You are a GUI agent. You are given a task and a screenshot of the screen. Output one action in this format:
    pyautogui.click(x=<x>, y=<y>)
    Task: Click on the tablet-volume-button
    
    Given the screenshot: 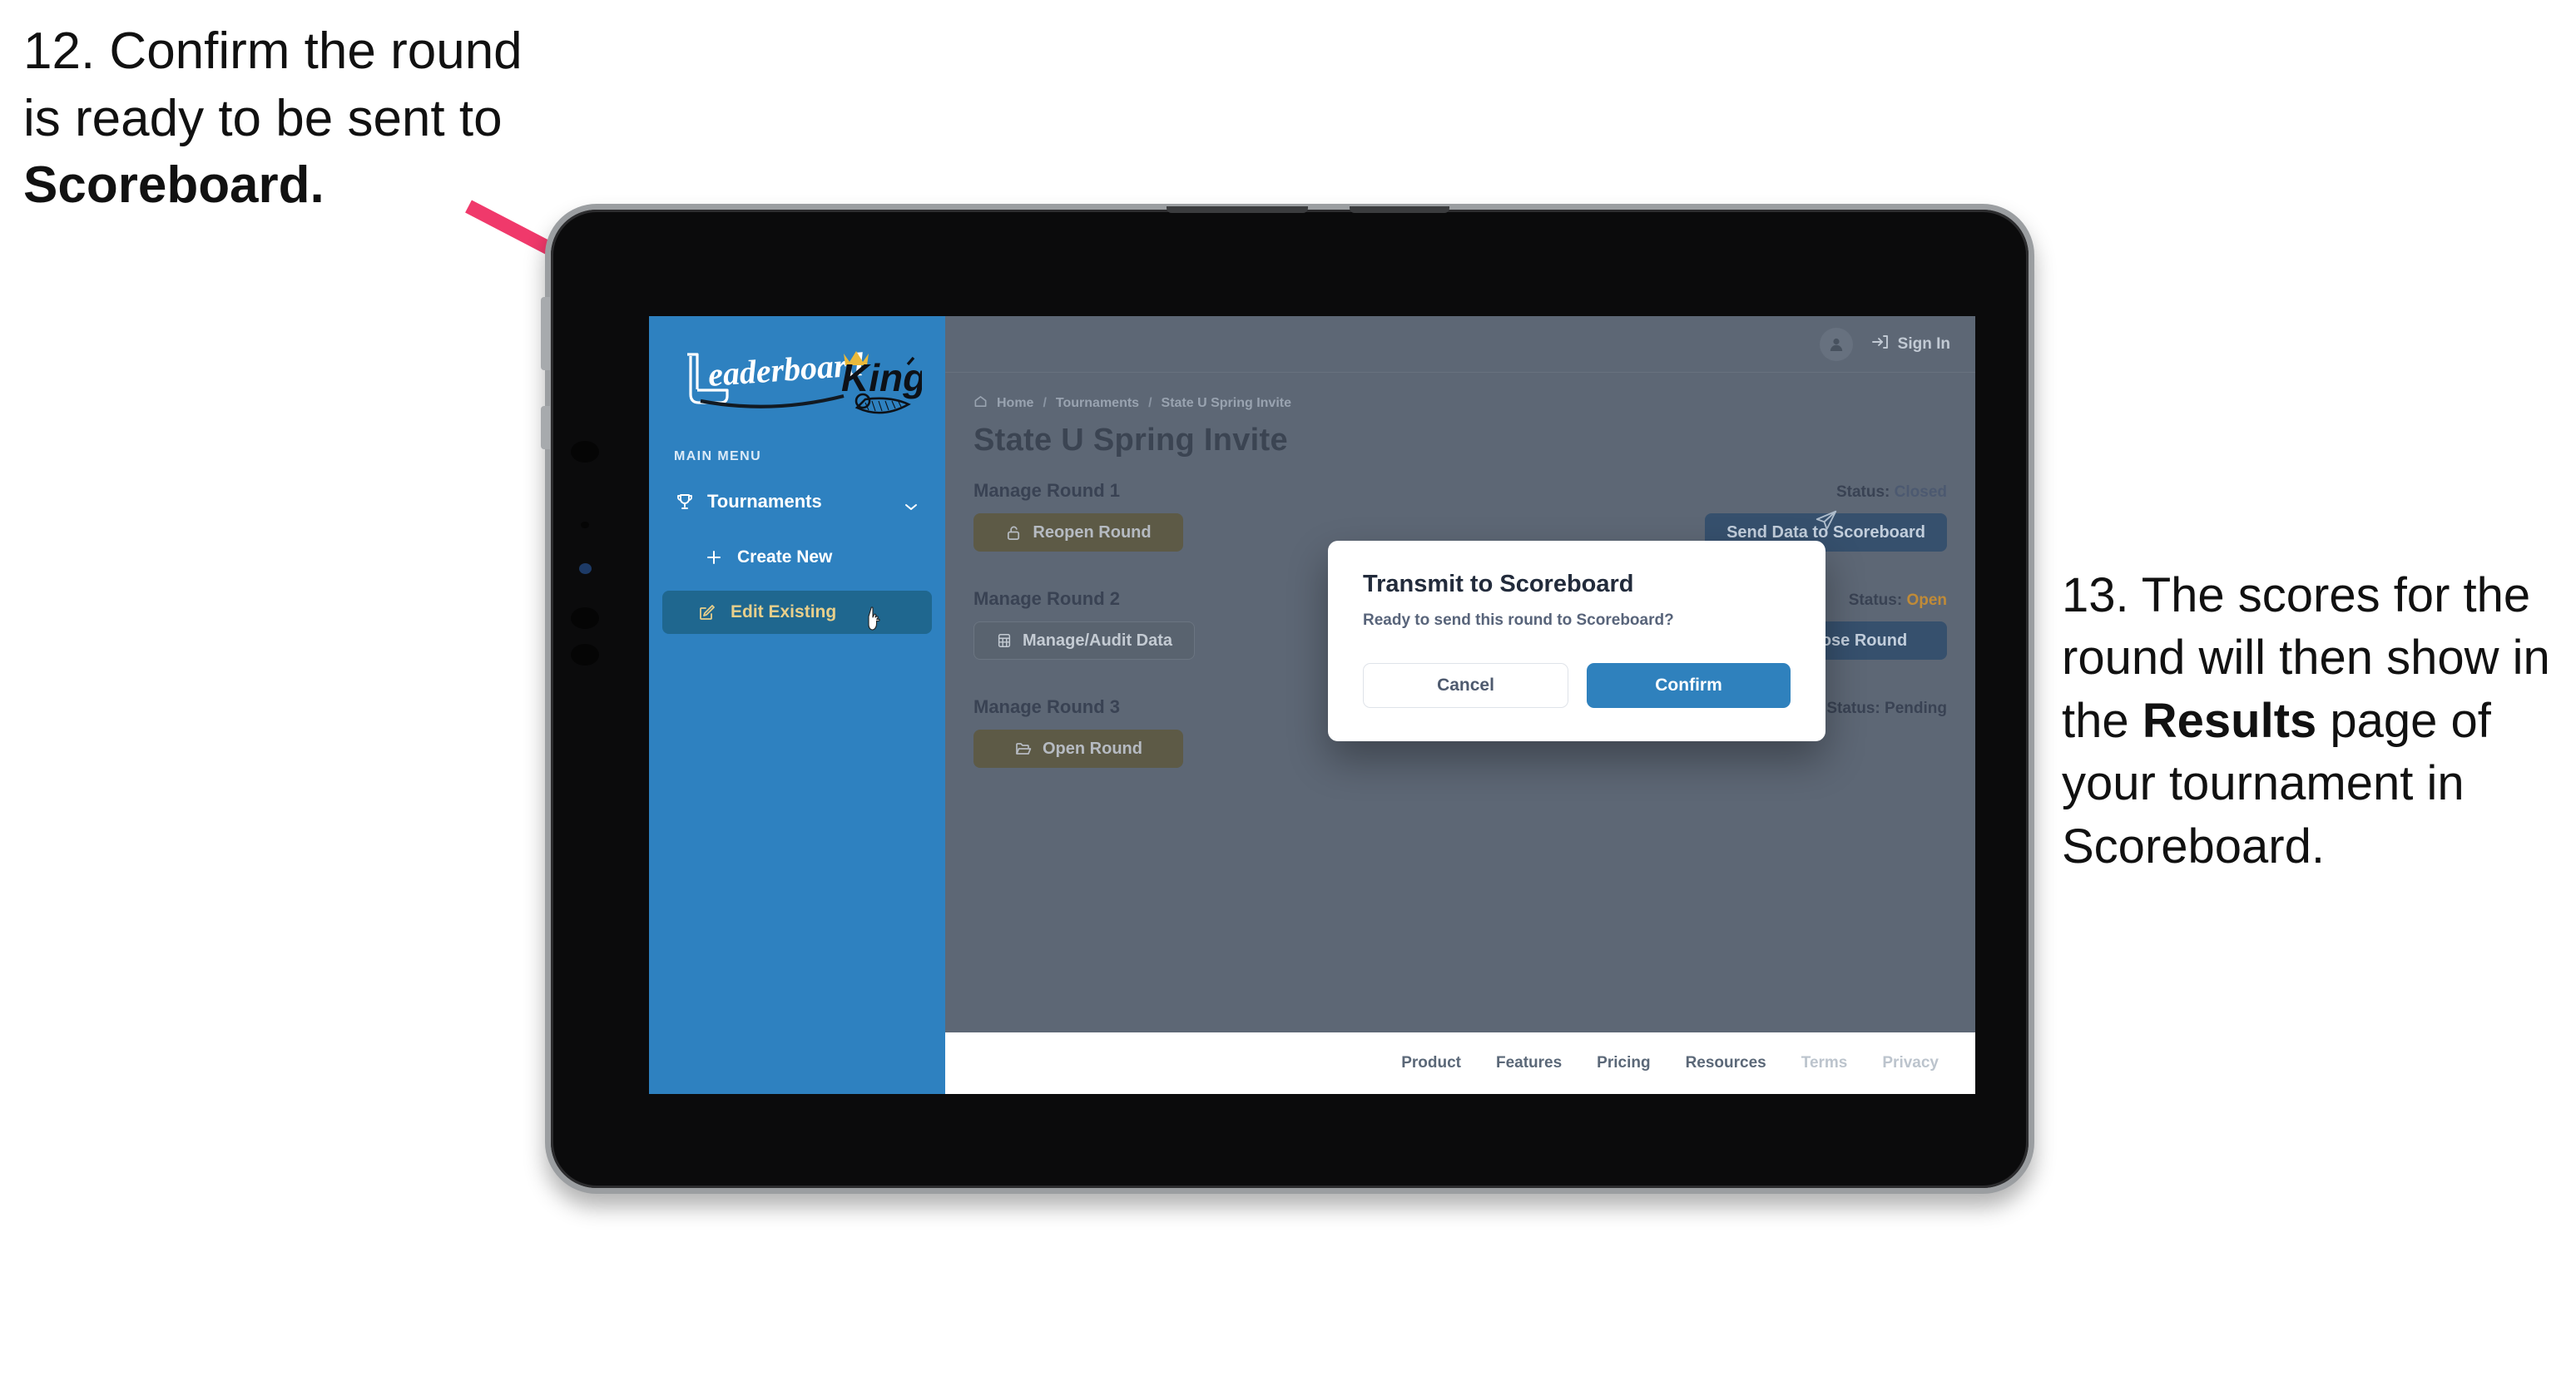 What is the action you would take?
    pyautogui.click(x=546, y=333)
    